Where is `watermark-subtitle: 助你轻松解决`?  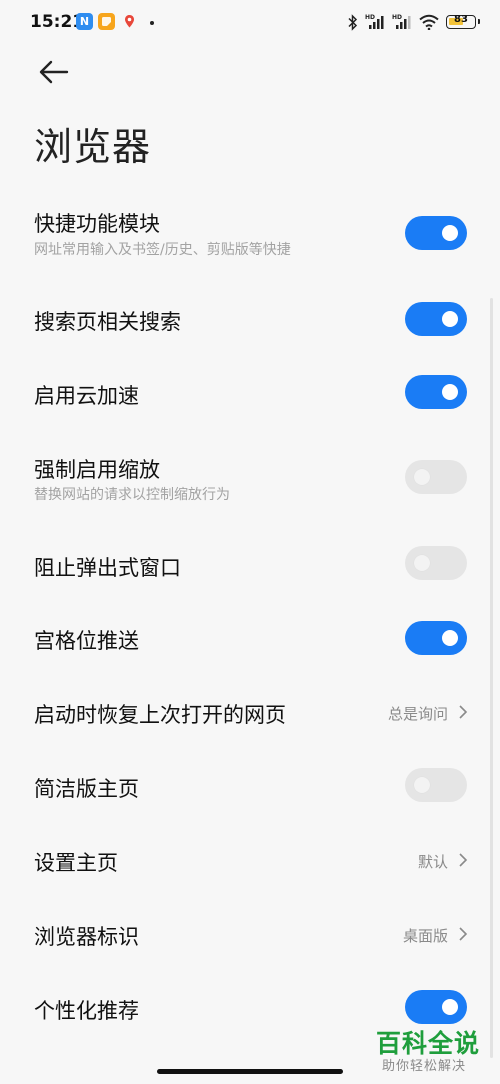
watermark-subtitle: 助你轻松解决 is located at coordinates (424, 1066).